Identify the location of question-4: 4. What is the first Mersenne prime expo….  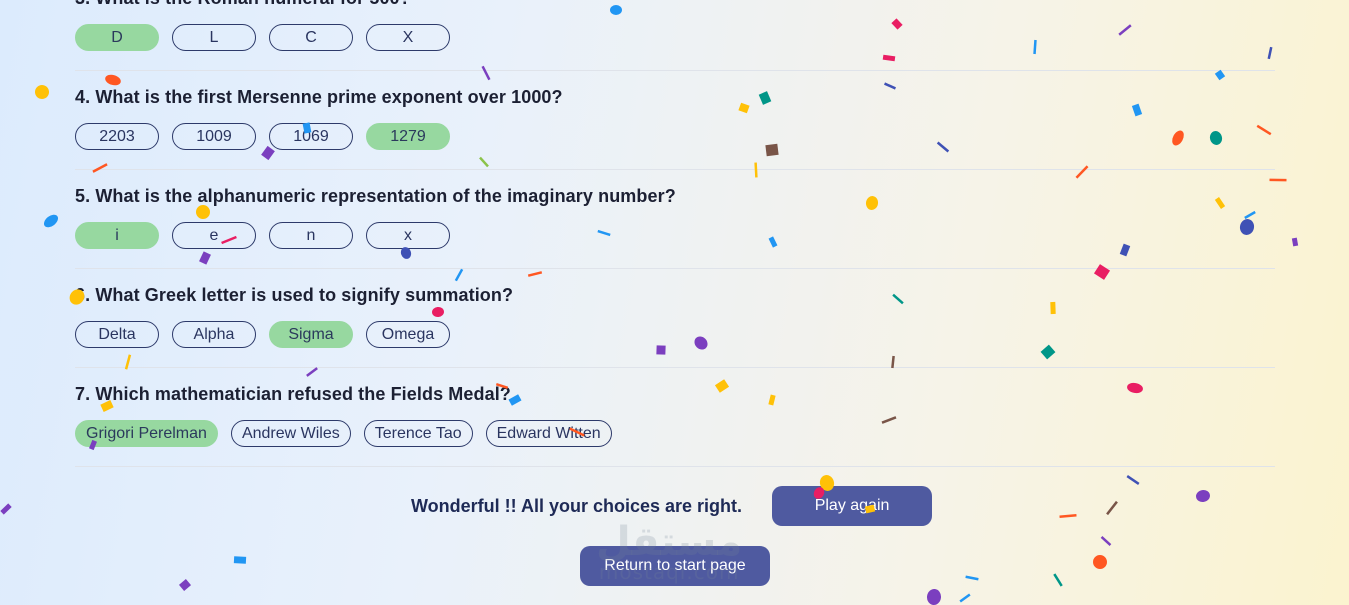
(675, 120).